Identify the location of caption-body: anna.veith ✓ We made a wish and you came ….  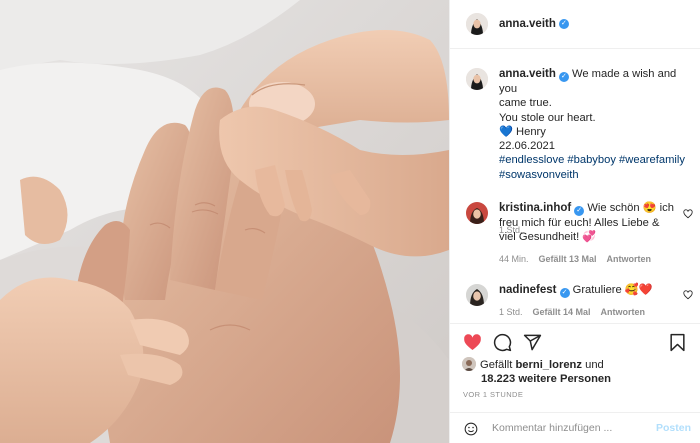
(593, 124).